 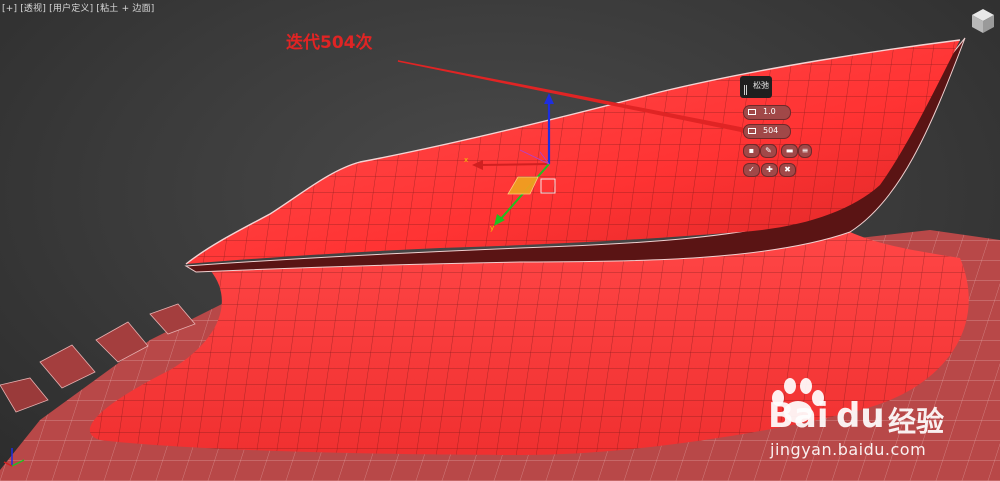 I want to click on annotation-text: 迭代504次, so click(x=329, y=43).